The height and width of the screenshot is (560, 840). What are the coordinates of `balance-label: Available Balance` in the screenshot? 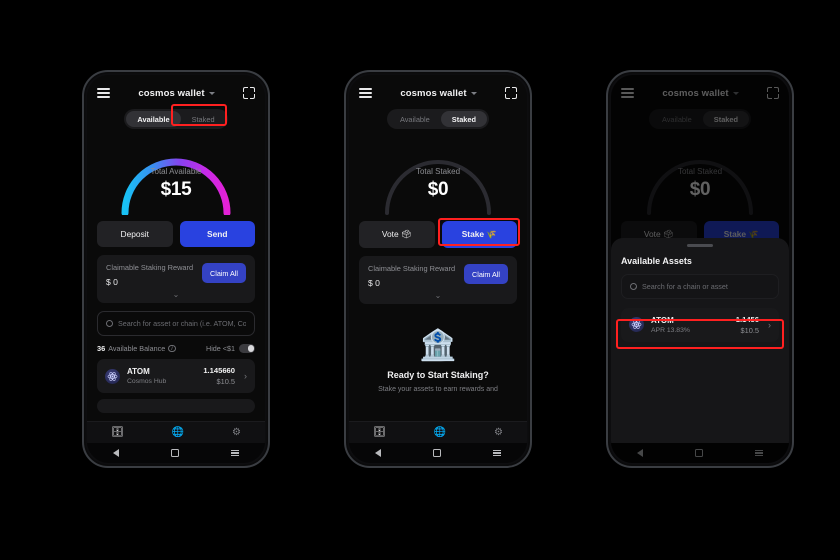 It's located at (137, 348).